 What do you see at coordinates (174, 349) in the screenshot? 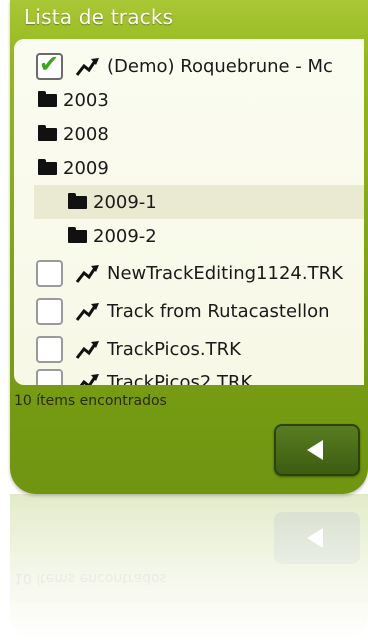
I see `track-name: TrackPicos.TRK` at bounding box center [174, 349].